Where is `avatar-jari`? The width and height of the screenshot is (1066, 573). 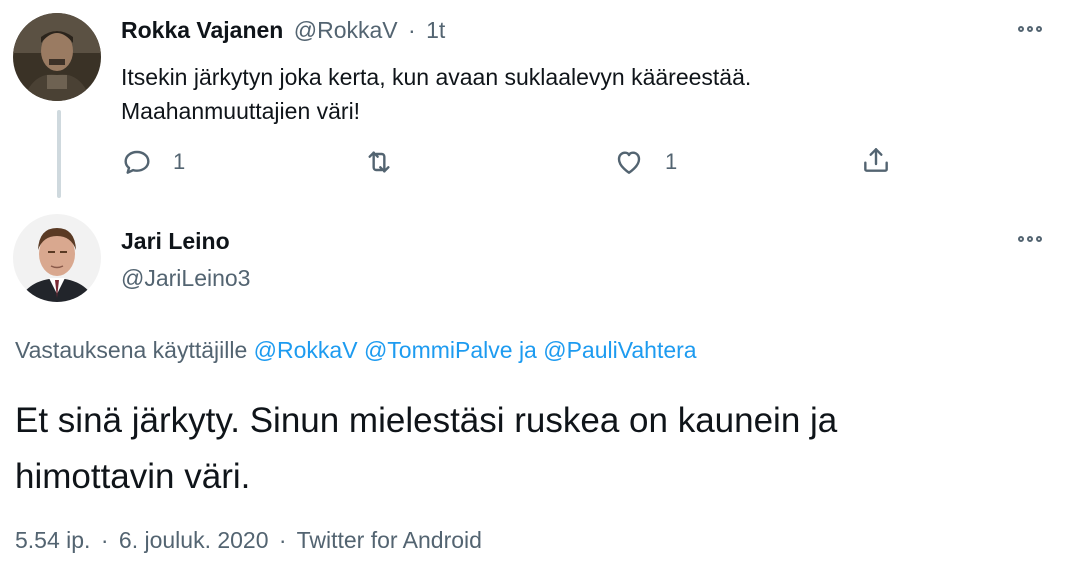 avatar-jari is located at coordinates (57, 258).